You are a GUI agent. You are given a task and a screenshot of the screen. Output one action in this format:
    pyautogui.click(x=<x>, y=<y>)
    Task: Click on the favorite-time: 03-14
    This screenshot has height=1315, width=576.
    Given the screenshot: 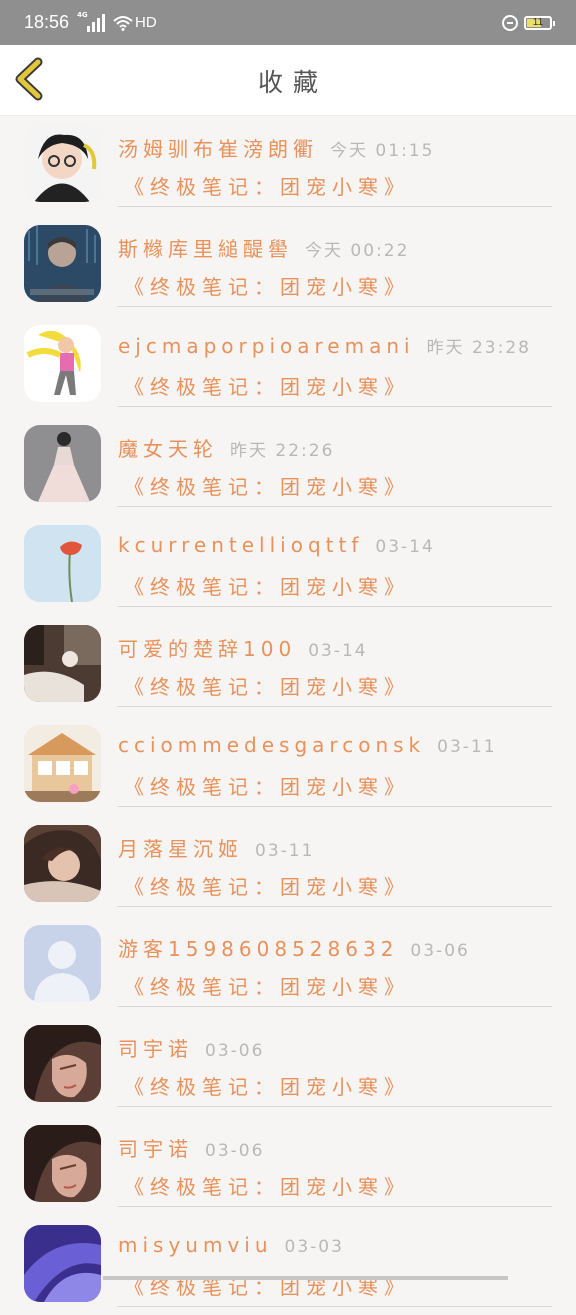 What is the action you would take?
    pyautogui.click(x=338, y=651)
    